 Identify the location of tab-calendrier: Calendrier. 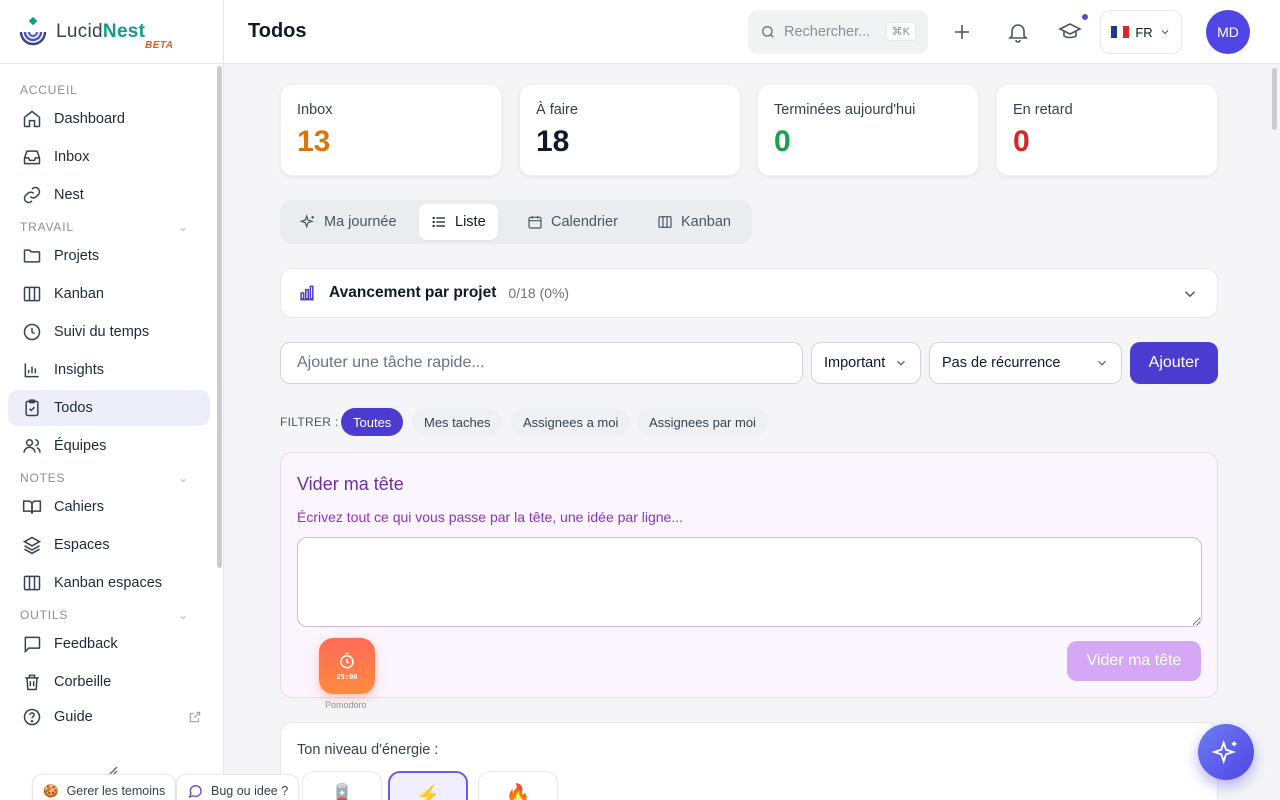
(572, 222).